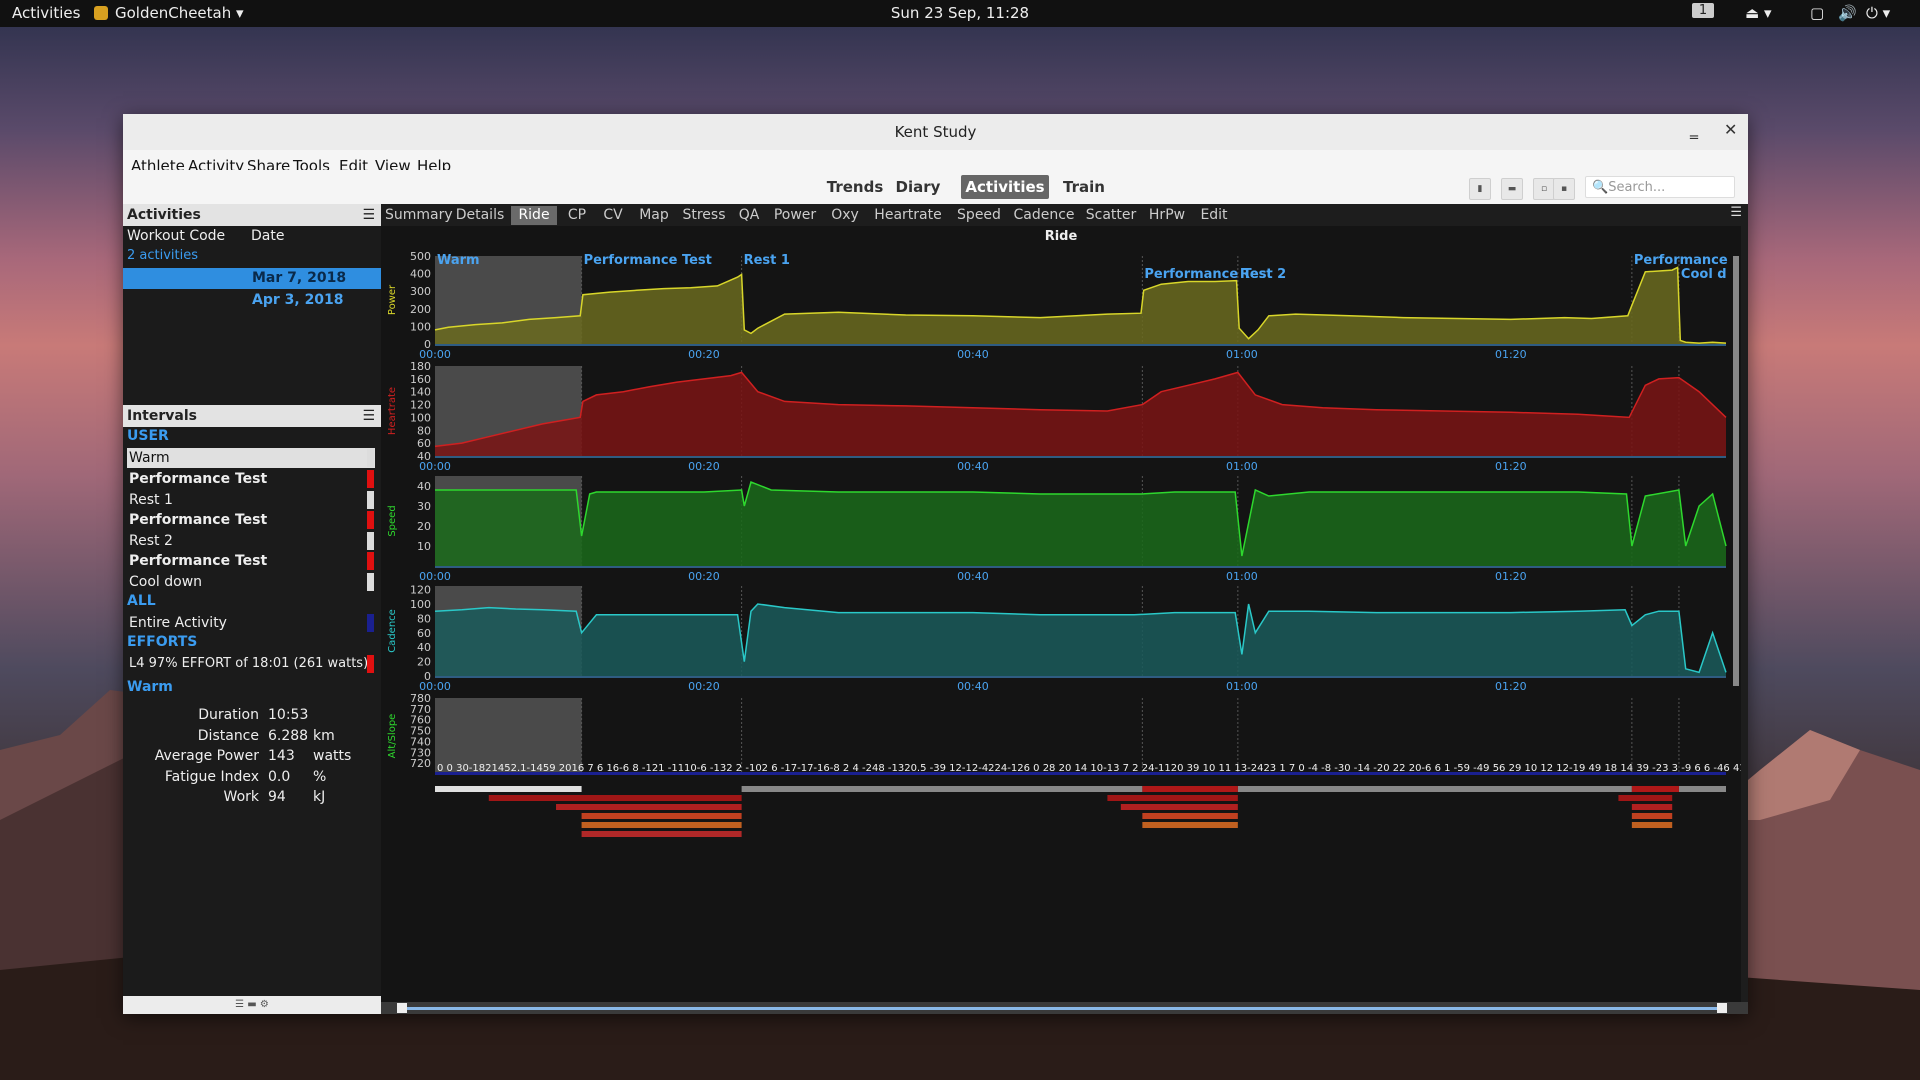  I want to click on y-tick-label: 20, so click(424, 526).